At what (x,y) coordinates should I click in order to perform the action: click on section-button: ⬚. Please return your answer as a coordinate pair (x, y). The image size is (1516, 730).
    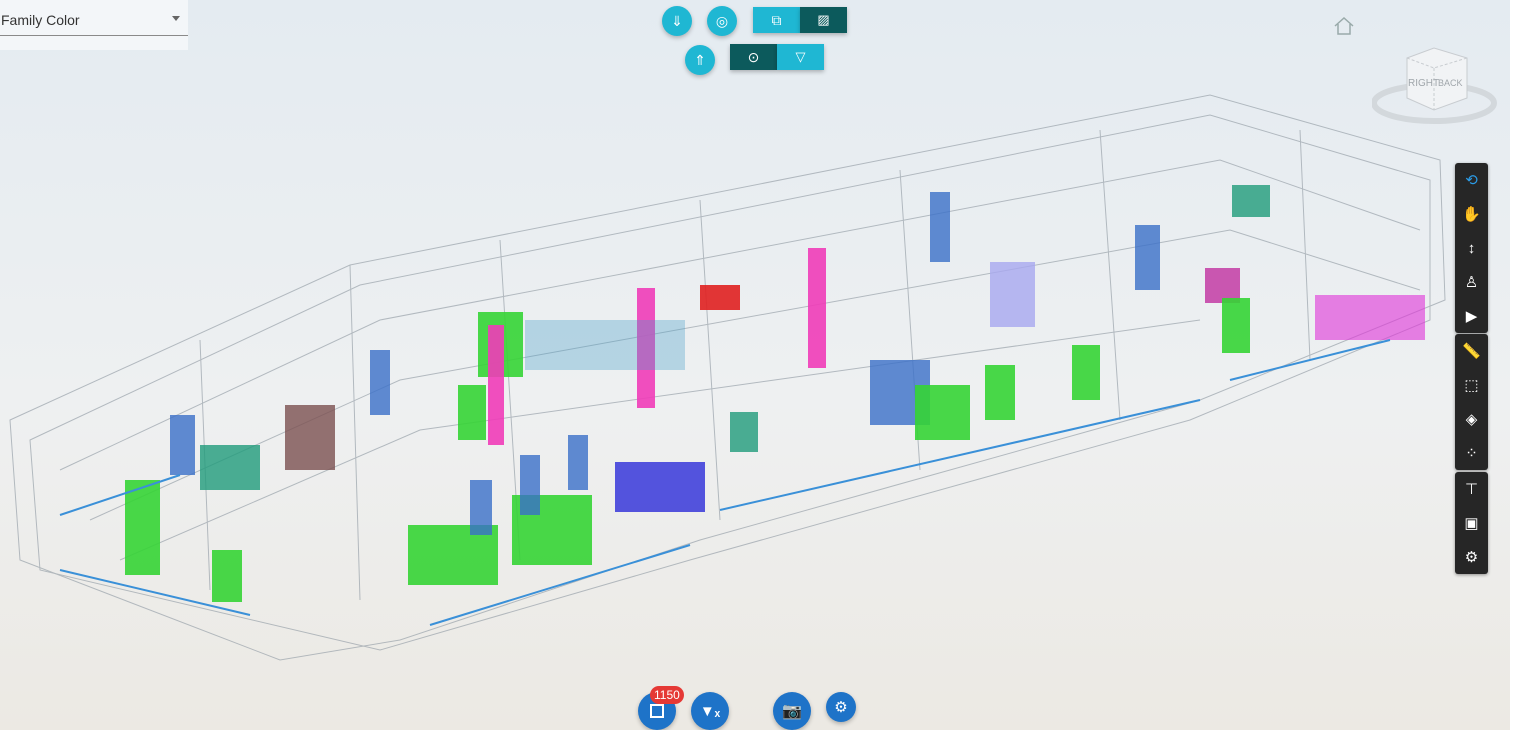
    Looking at the image, I should click on (1471, 385).